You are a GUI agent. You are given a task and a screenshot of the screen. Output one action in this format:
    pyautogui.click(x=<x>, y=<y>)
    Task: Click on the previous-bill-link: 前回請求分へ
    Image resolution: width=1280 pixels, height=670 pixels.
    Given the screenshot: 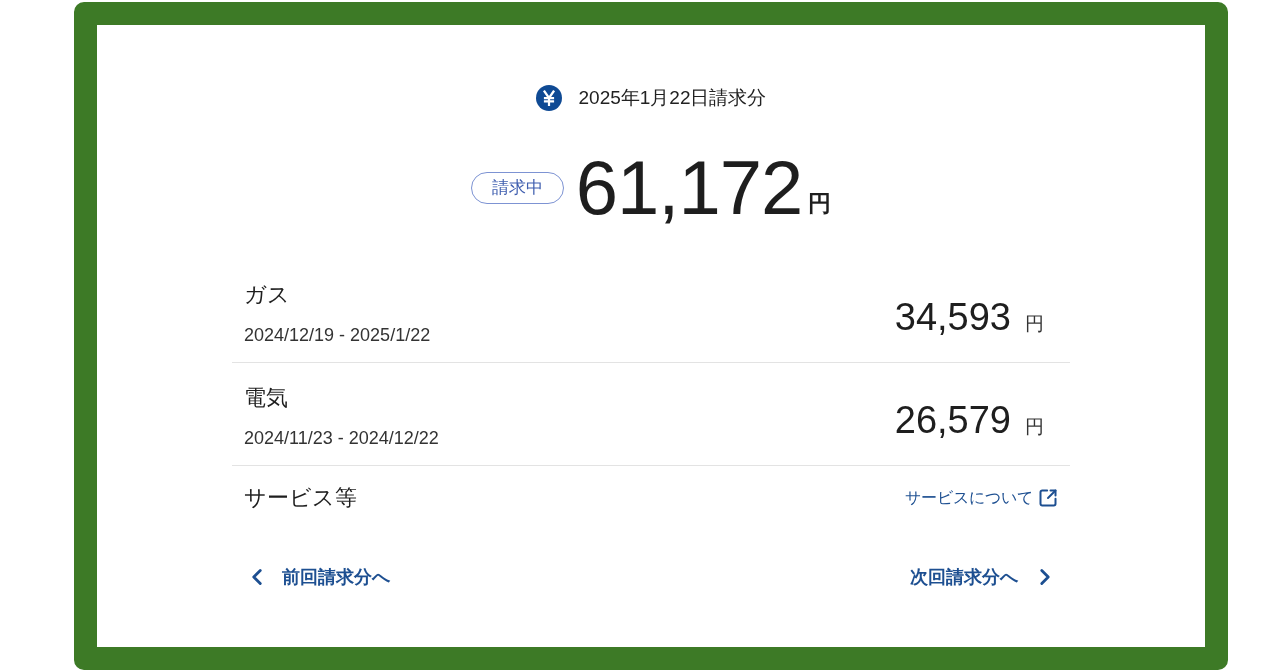 What is the action you would take?
    pyautogui.click(x=317, y=577)
    